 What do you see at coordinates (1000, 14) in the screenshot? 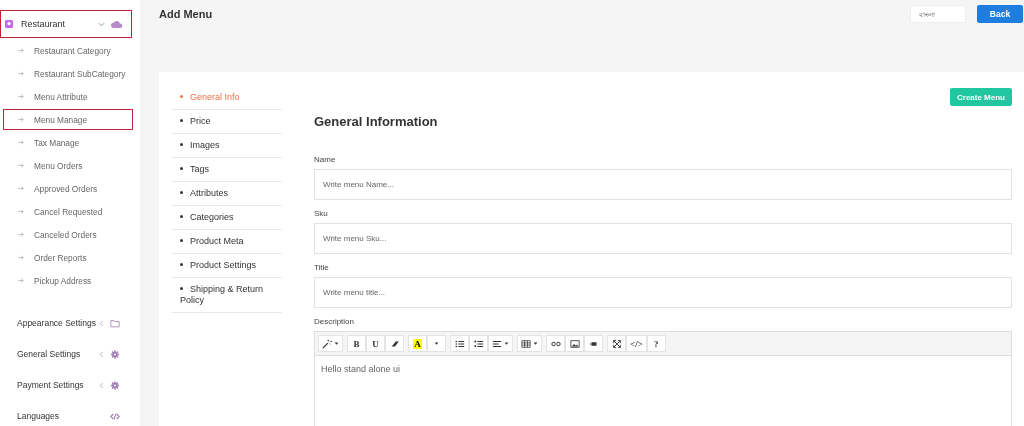
I see `back-button: Back` at bounding box center [1000, 14].